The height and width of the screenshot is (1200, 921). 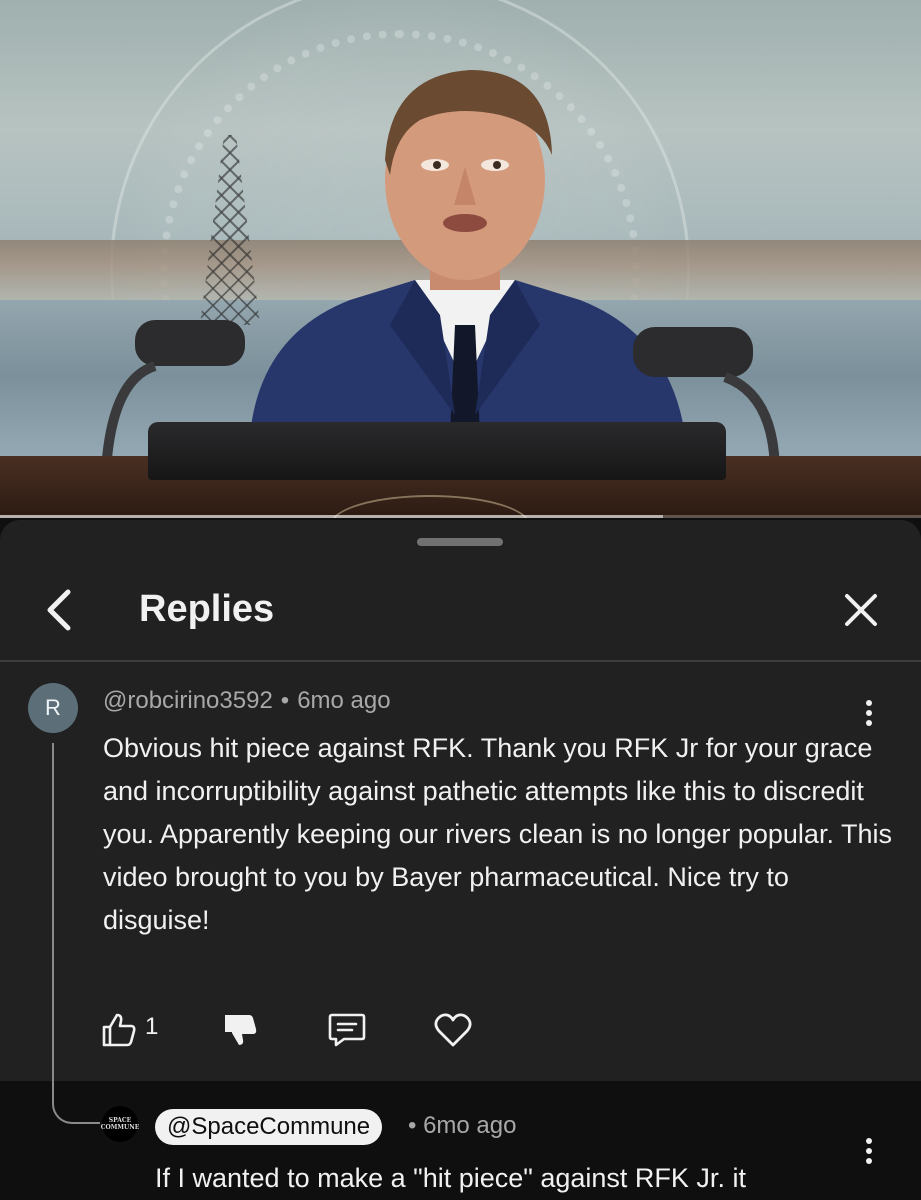 I want to click on thumbs-up-icon, so click(x=119, y=1030).